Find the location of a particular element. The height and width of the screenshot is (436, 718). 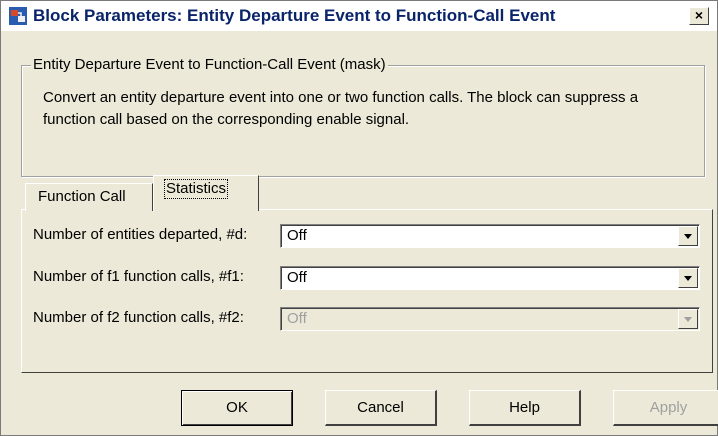

close-button: × is located at coordinates (699, 16).